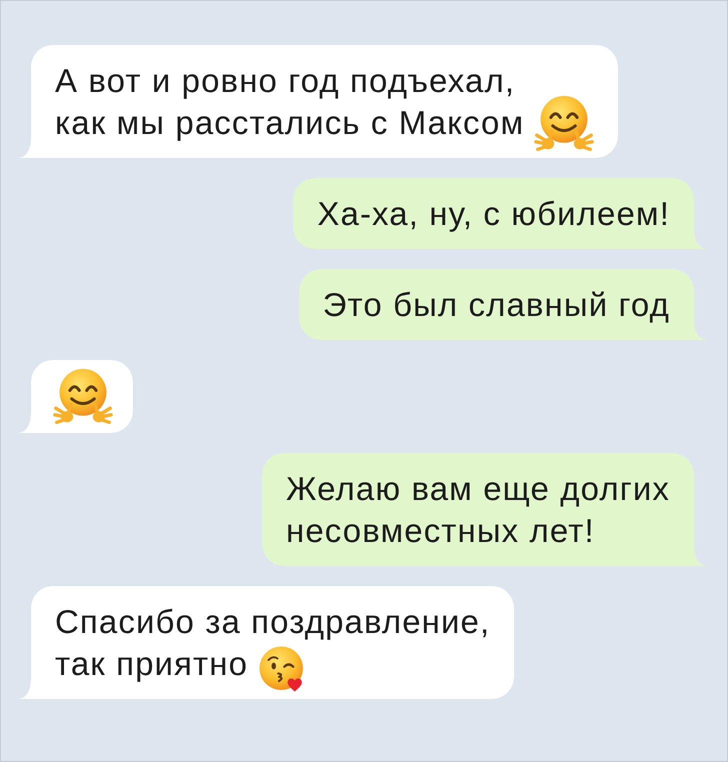  I want to click on message-text: А вот и ровно год подъехал,, so click(285, 80).